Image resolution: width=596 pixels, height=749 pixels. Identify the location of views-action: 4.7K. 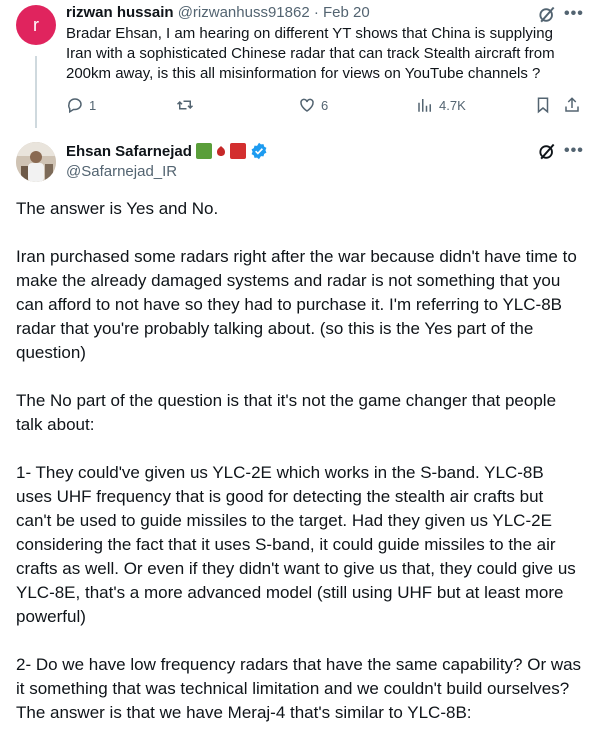
(441, 105).